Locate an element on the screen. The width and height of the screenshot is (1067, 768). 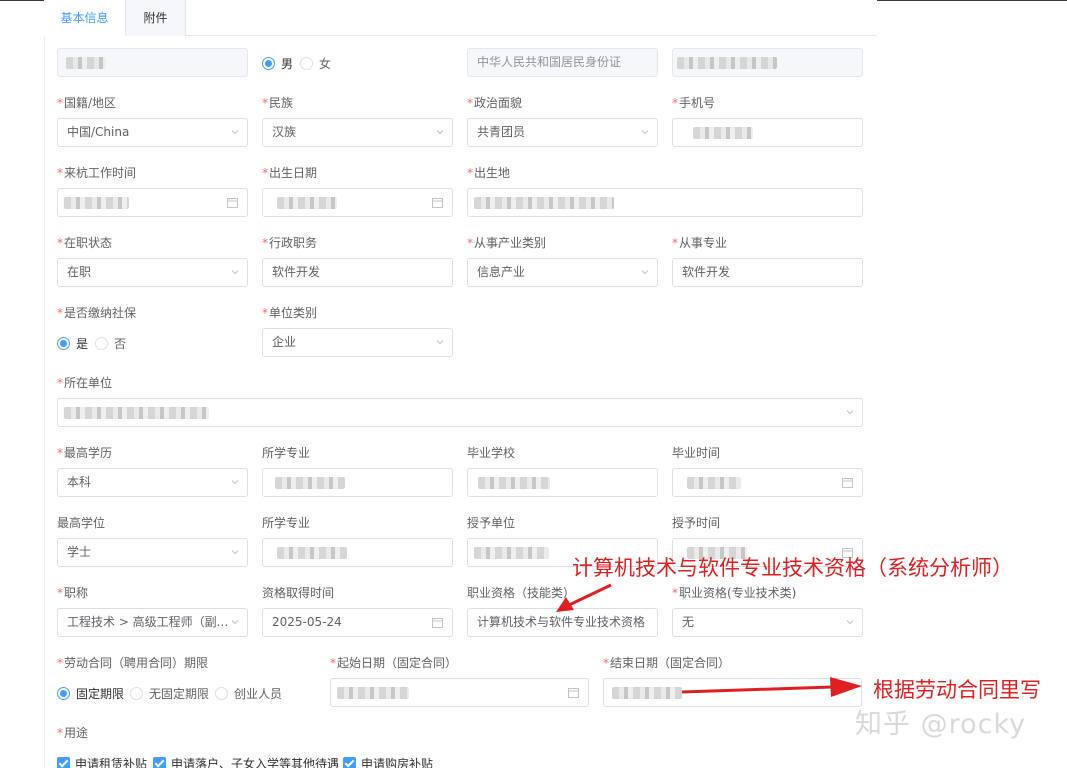
arrow-to-skill-cert is located at coordinates (584, 597).